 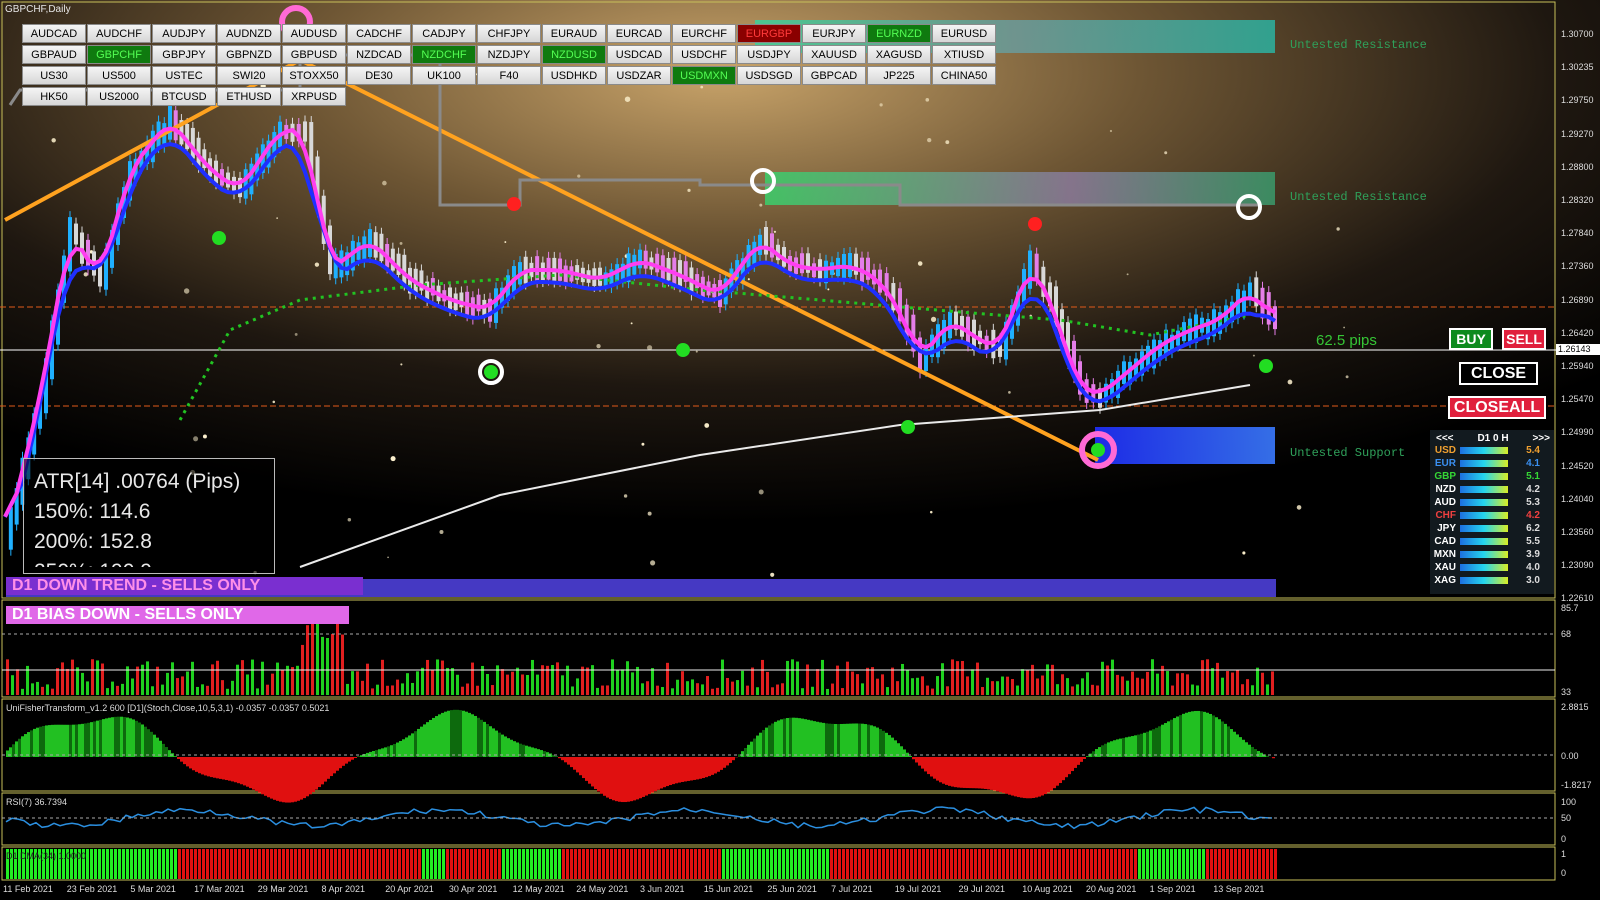 I want to click on symbol-button-xauusd: XAUUSD, so click(x=834, y=54).